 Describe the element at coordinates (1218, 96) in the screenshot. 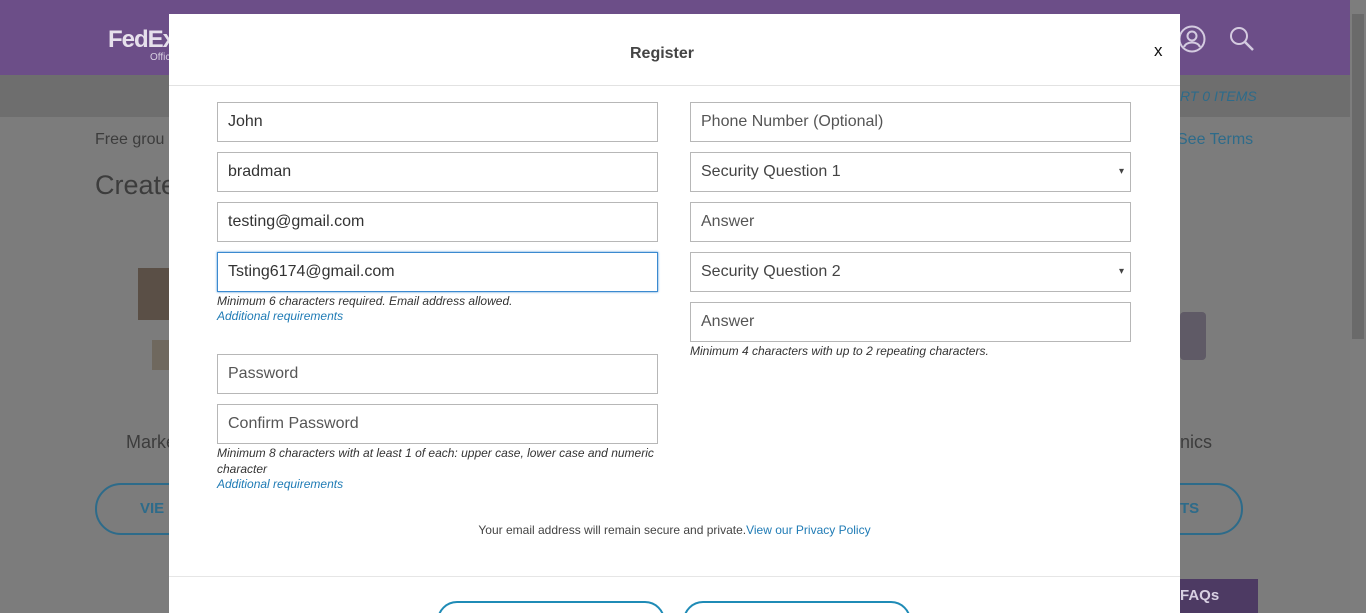

I see `cart-link: RT 0 ITEMS` at that location.